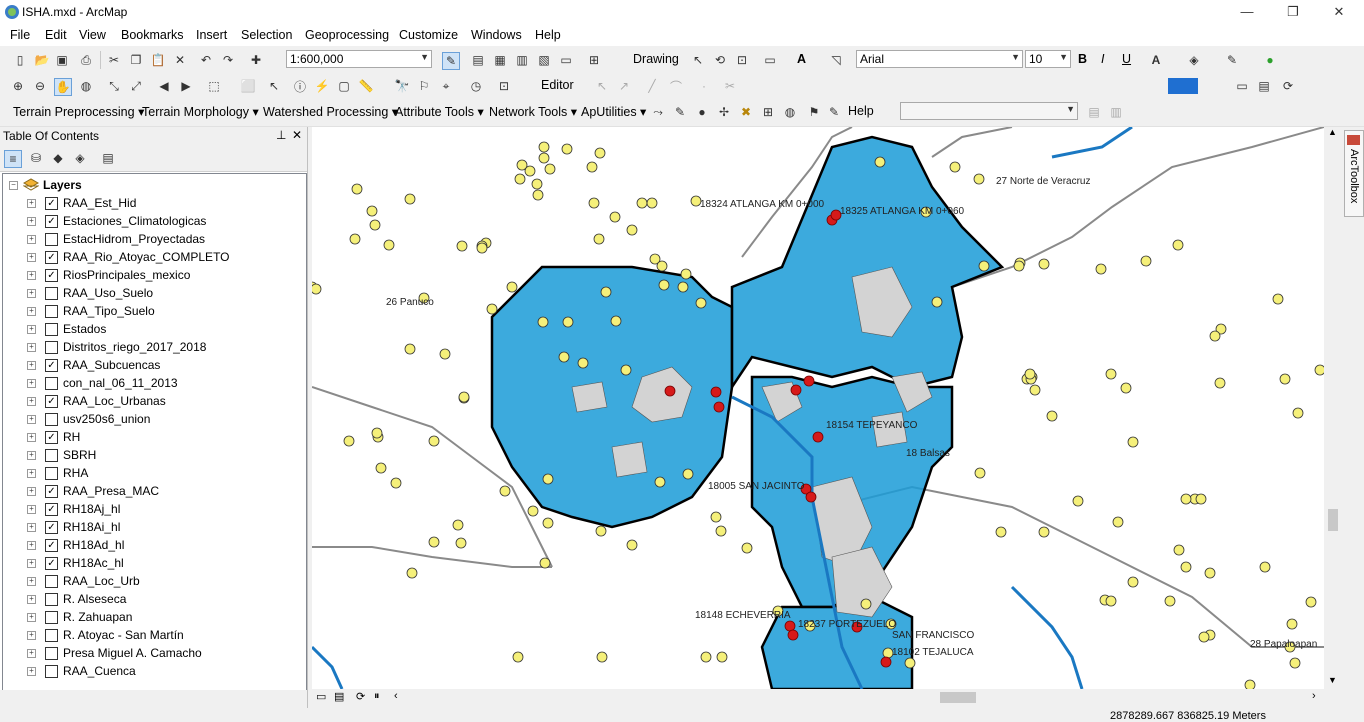  What do you see at coordinates (153, 293) in the screenshot?
I see `layer-row: + RAA_Uso_Suelo` at bounding box center [153, 293].